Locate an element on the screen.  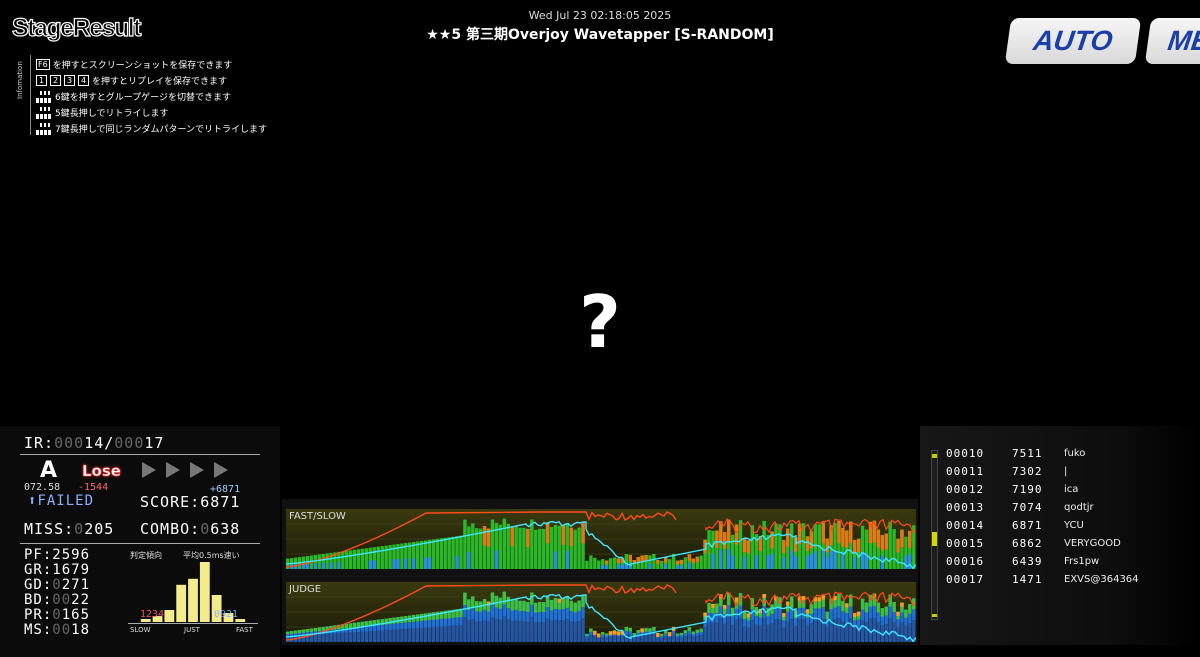
ranking-score: 1471 is located at coordinates (1027, 579).